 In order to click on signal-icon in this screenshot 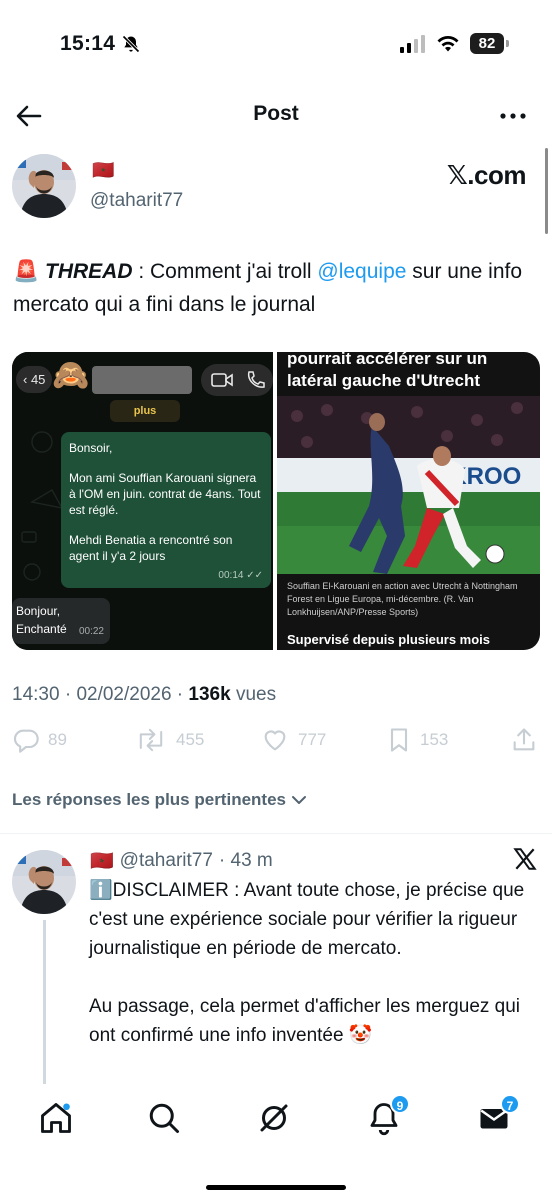, I will do `click(412, 43)`.